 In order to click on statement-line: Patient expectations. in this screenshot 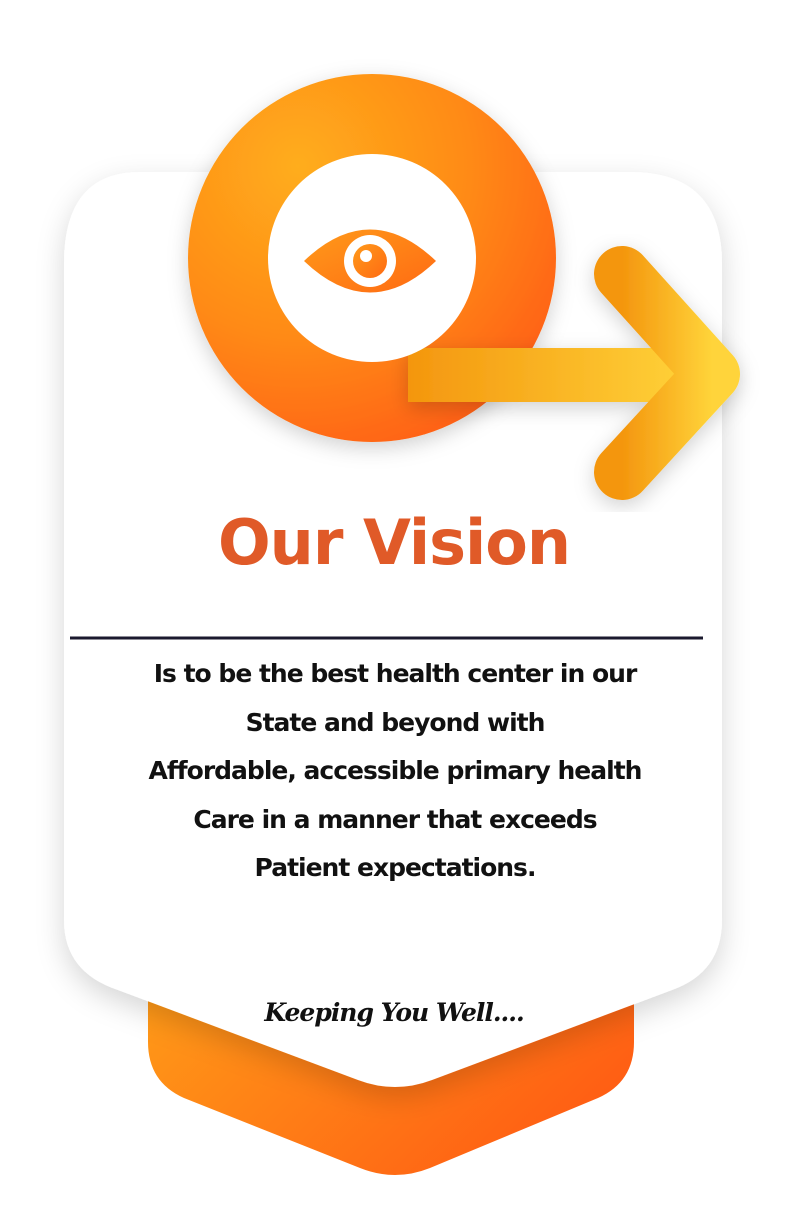, I will do `click(395, 867)`.